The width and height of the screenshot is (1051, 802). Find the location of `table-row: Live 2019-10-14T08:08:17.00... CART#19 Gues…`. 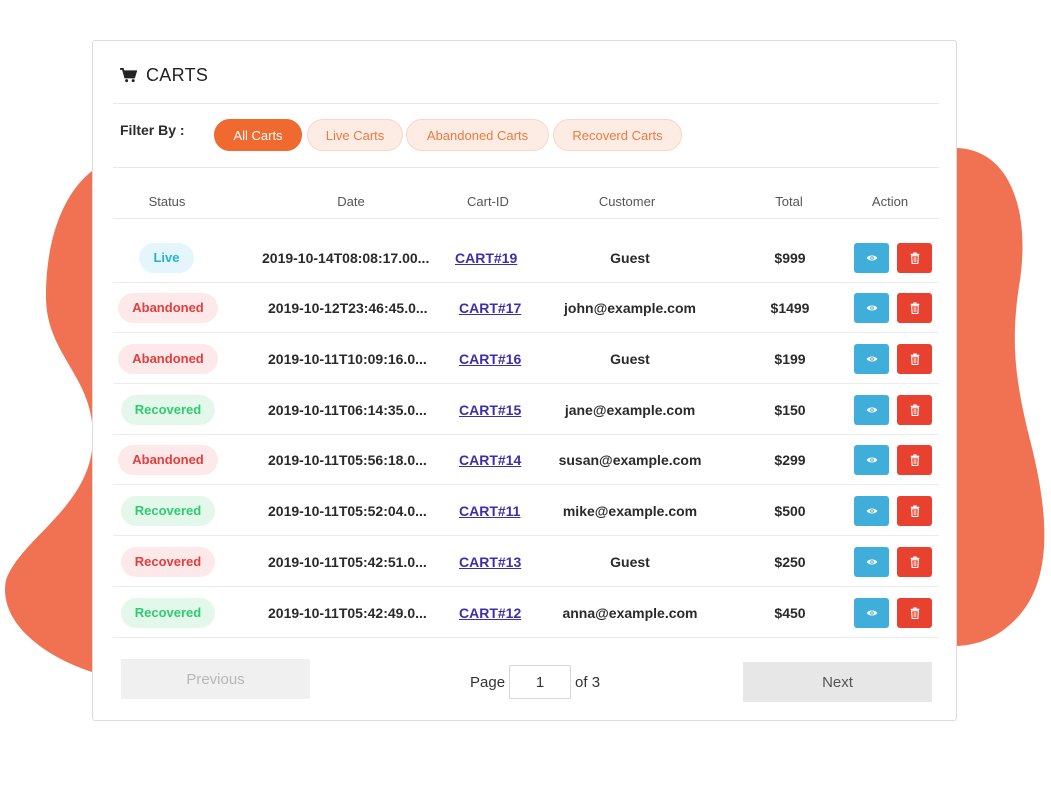

table-row: Live 2019-10-14T08:08:17.00... CART#19 Gues… is located at coordinates (526, 258).